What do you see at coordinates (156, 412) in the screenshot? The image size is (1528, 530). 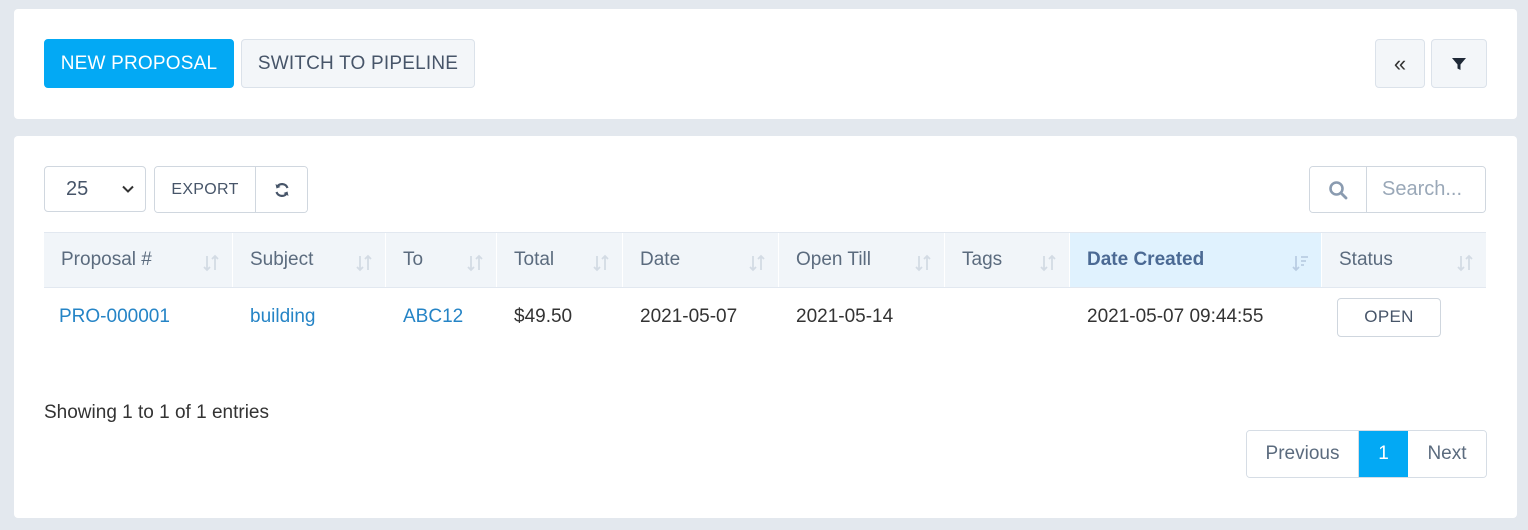 I see `table-info: Showing 1 to 1 of 1 entries` at bounding box center [156, 412].